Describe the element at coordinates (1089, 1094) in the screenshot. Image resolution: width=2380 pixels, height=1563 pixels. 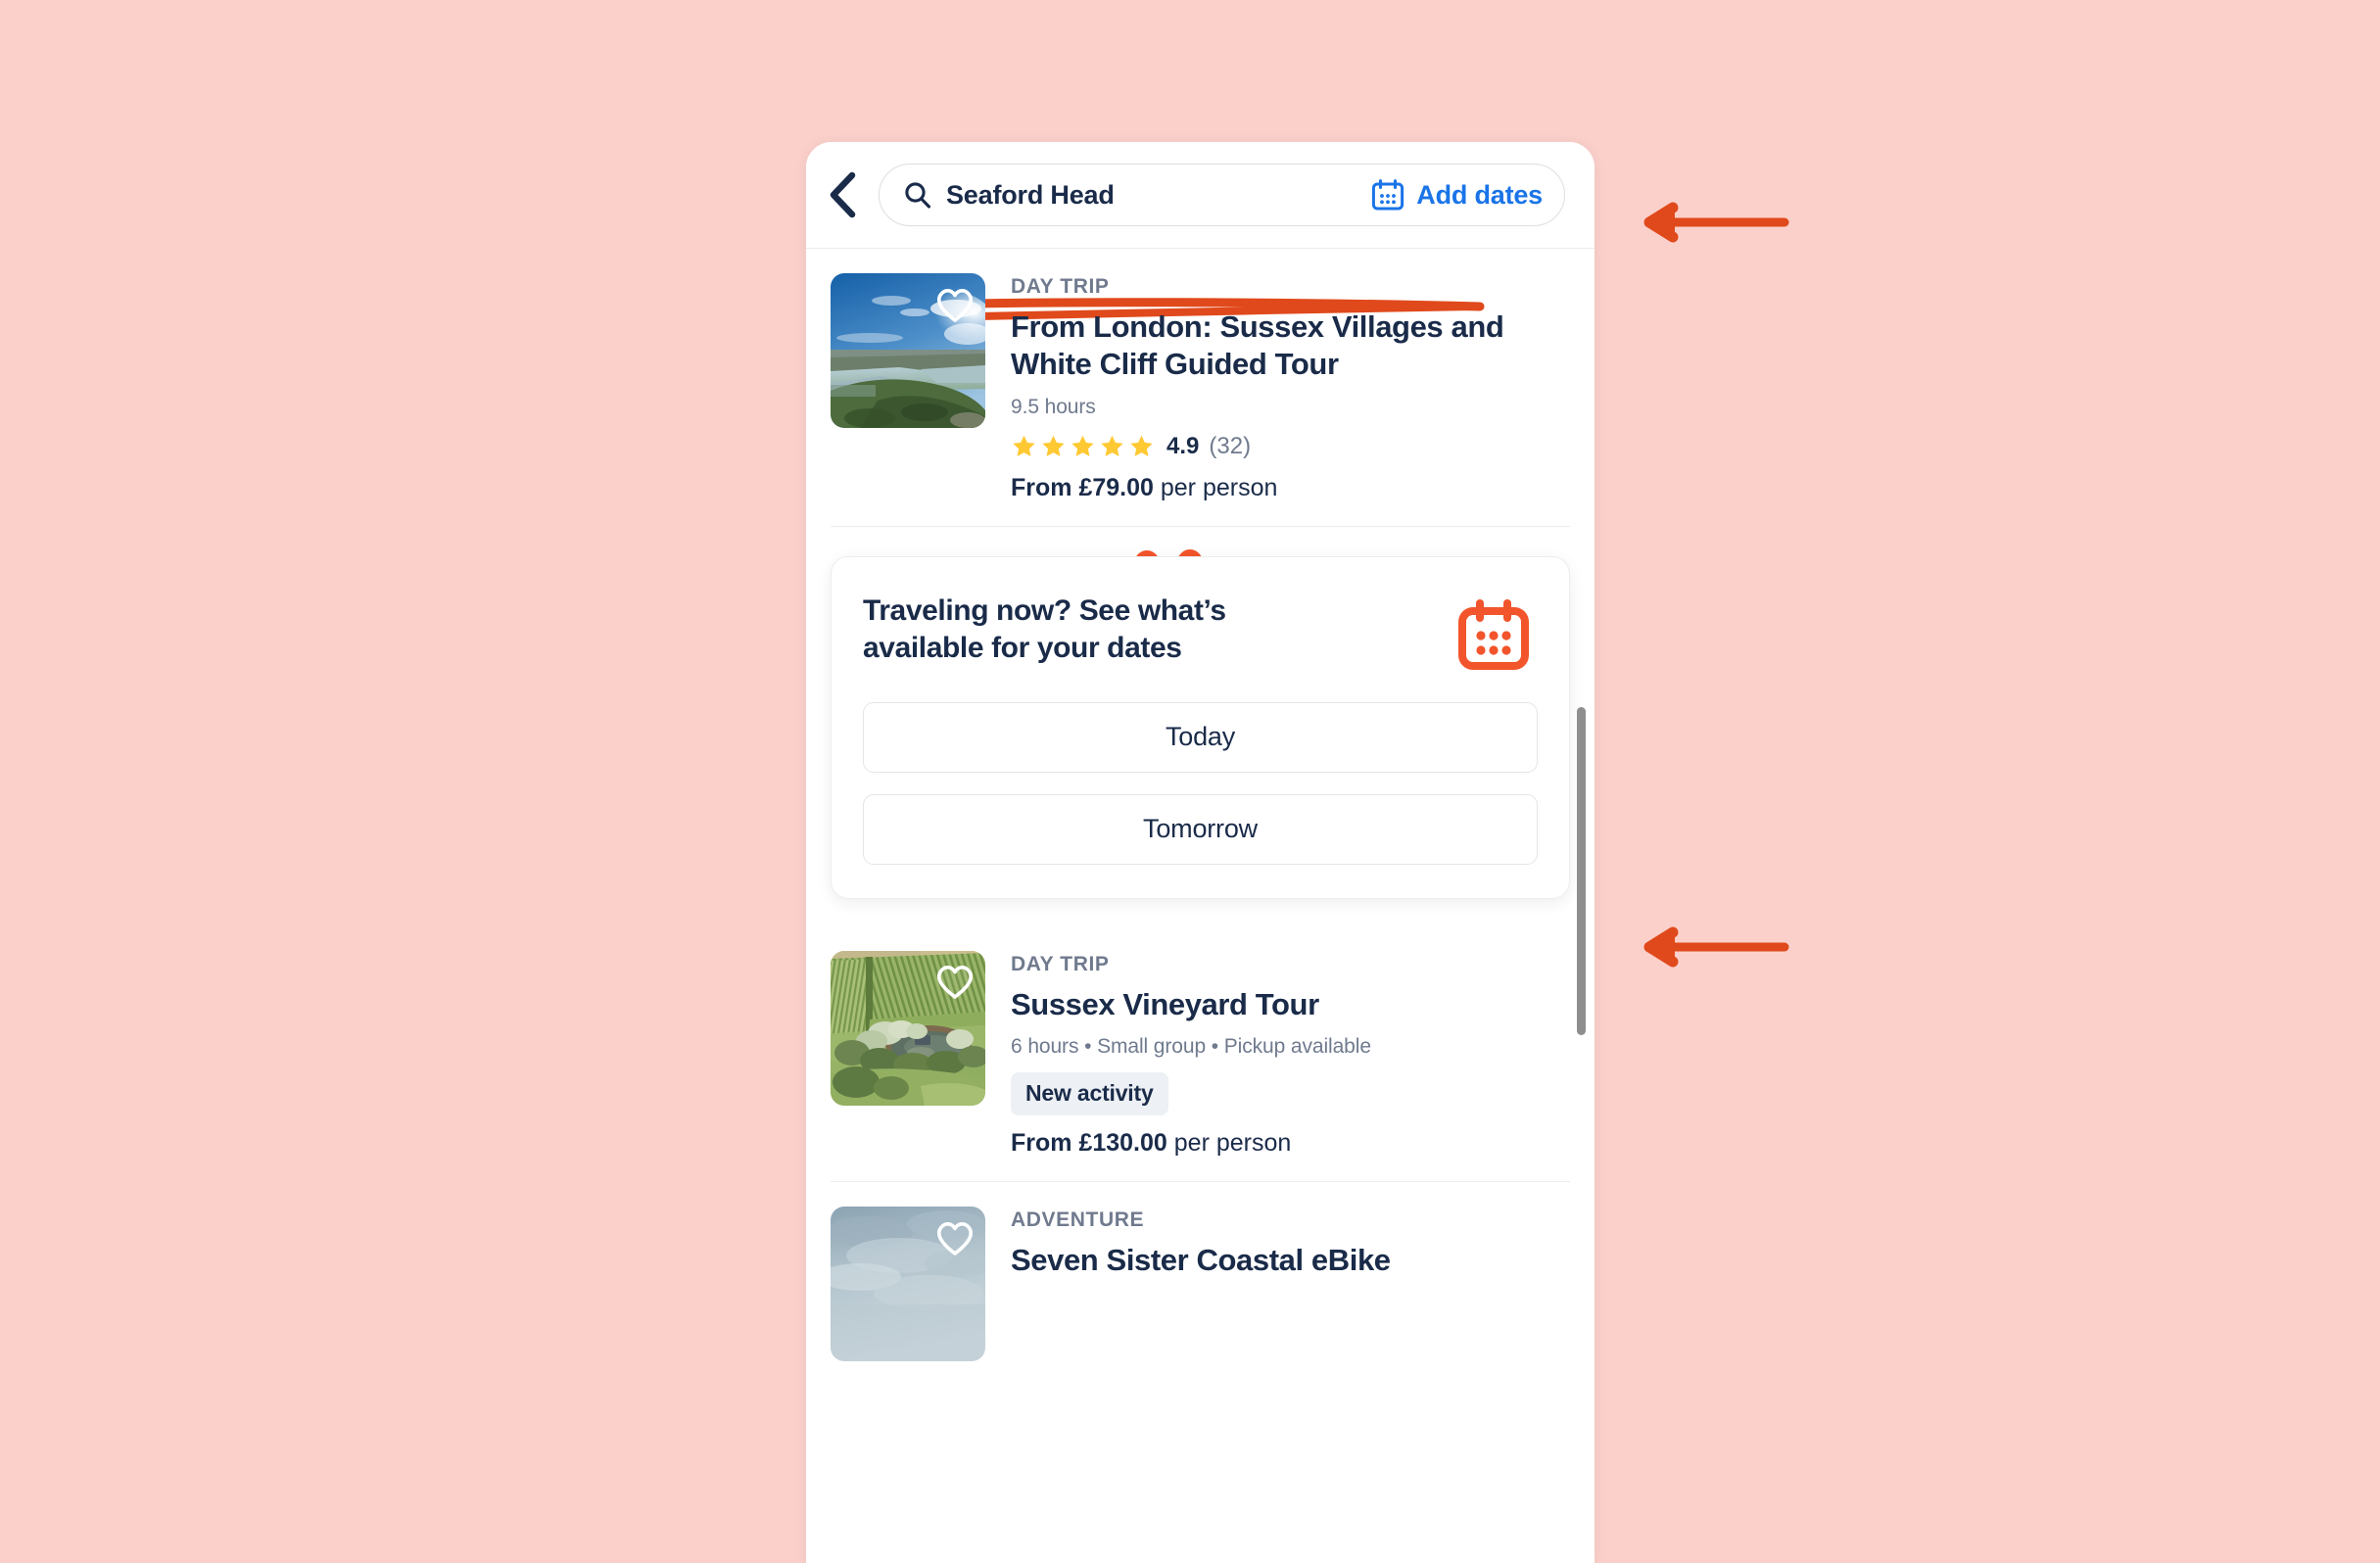
I see `status-badge: New activity` at that location.